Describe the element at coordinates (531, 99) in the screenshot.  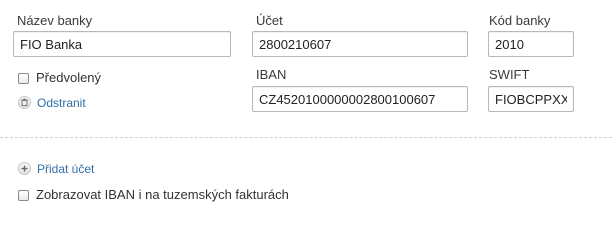
I see `swift-input` at that location.